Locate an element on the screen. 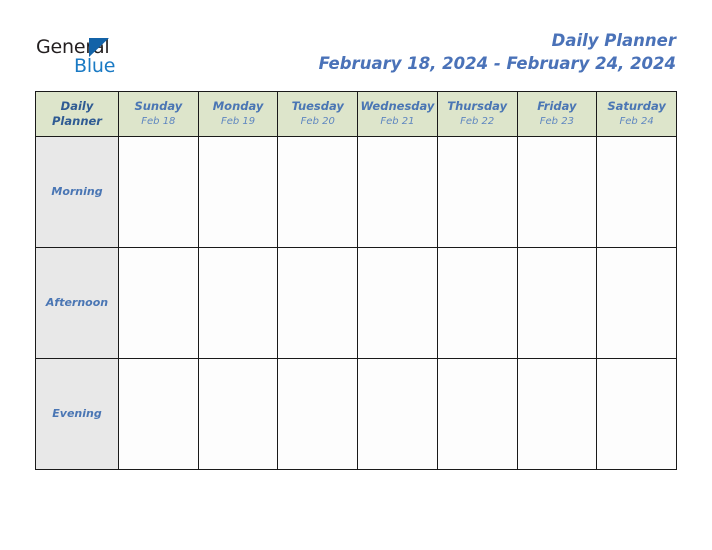 Image resolution: width=712 pixels, height=550 pixels. planner-cell-evening-thursday is located at coordinates (477, 414).